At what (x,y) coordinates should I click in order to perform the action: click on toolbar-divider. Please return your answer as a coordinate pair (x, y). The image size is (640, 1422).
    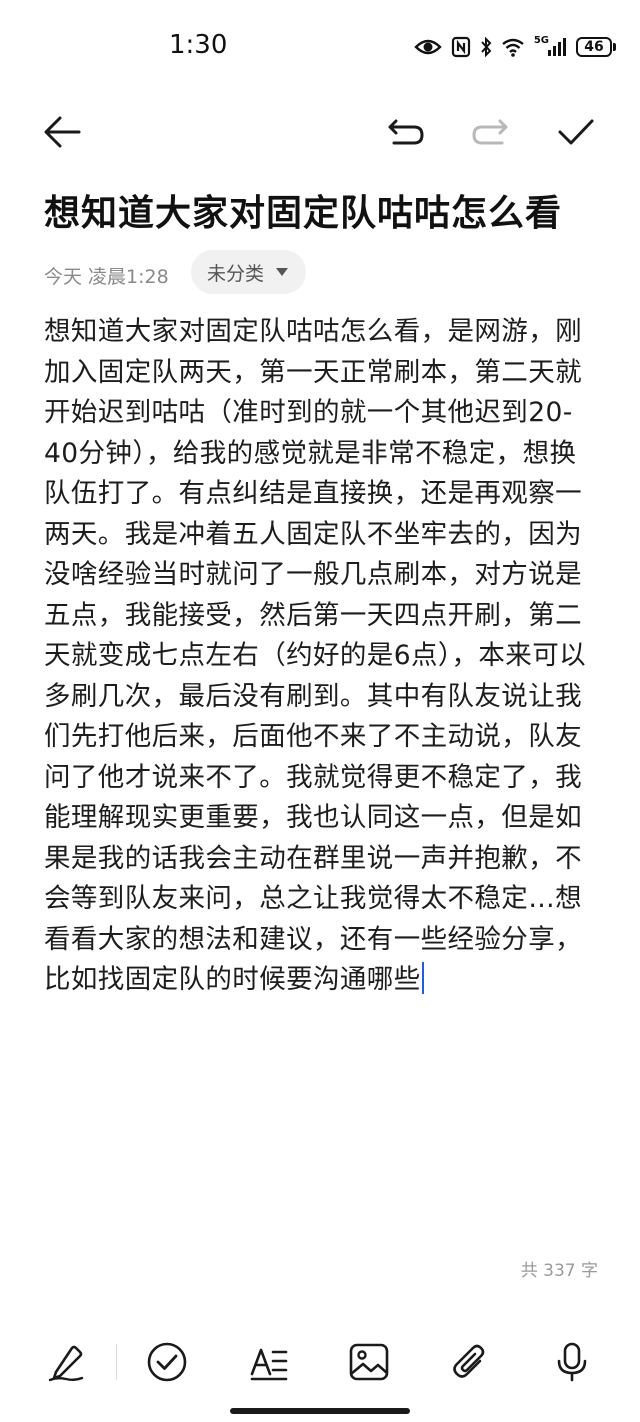
    Looking at the image, I should click on (116, 1362).